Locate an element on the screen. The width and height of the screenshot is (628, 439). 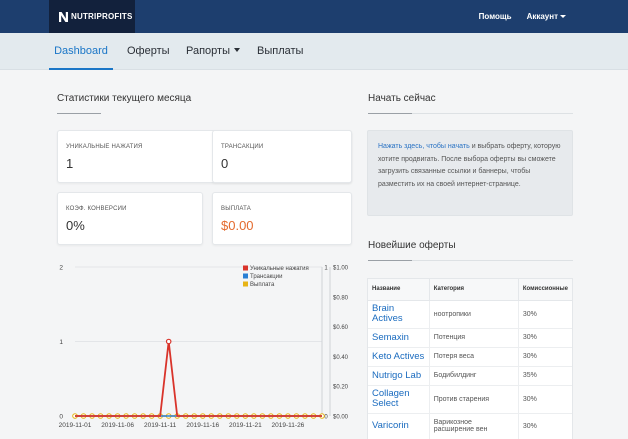
offer-category: Против старения is located at coordinates (473, 399).